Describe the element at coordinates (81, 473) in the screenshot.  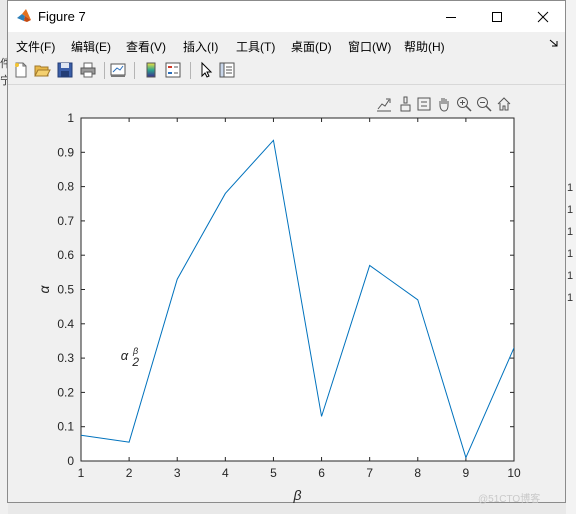
I see `x-tick-label: 1` at that location.